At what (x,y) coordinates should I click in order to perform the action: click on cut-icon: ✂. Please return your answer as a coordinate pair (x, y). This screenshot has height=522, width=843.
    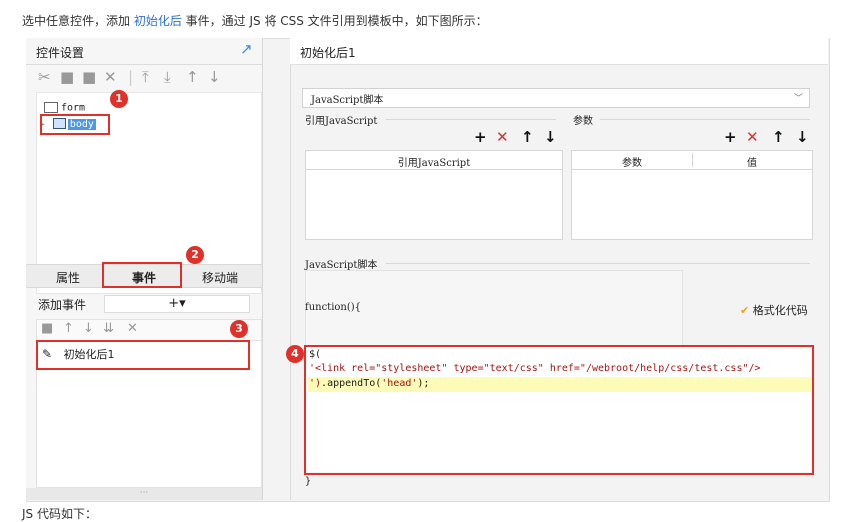
    Looking at the image, I should click on (44, 77).